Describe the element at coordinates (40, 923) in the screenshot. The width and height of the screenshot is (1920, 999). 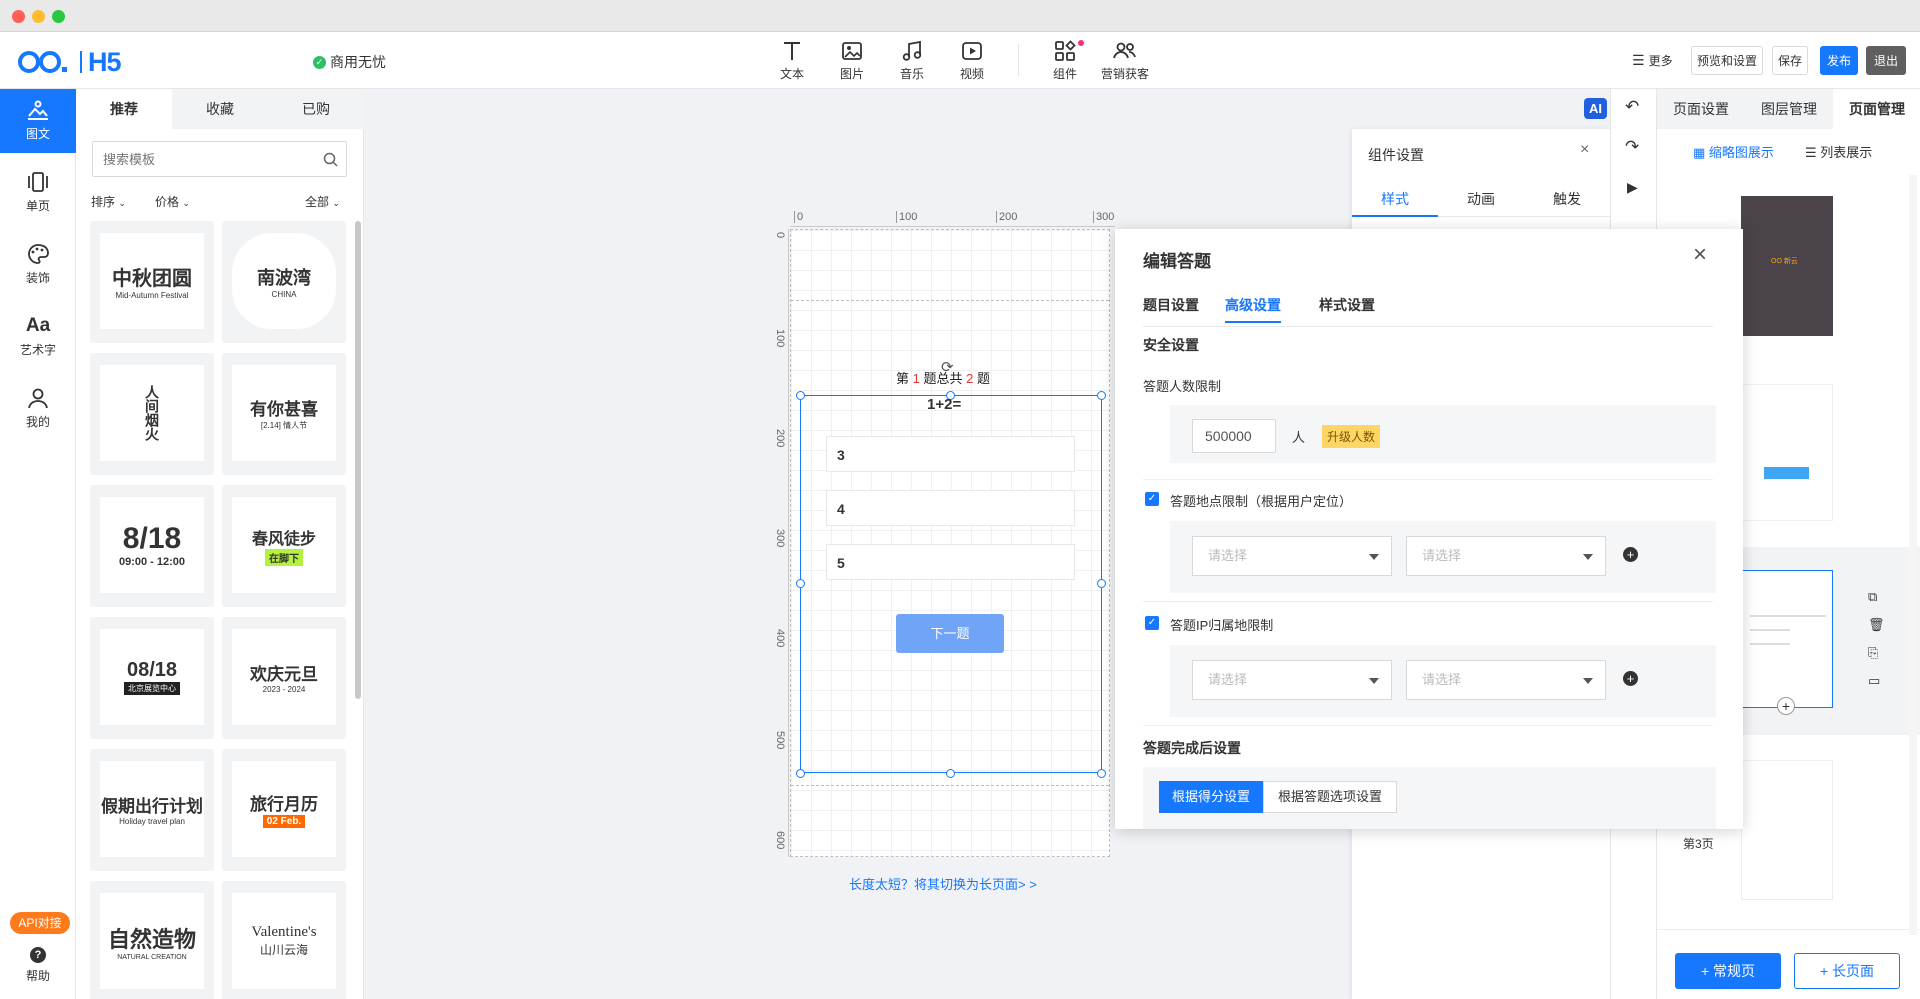
I see `api-button: API对接` at that location.